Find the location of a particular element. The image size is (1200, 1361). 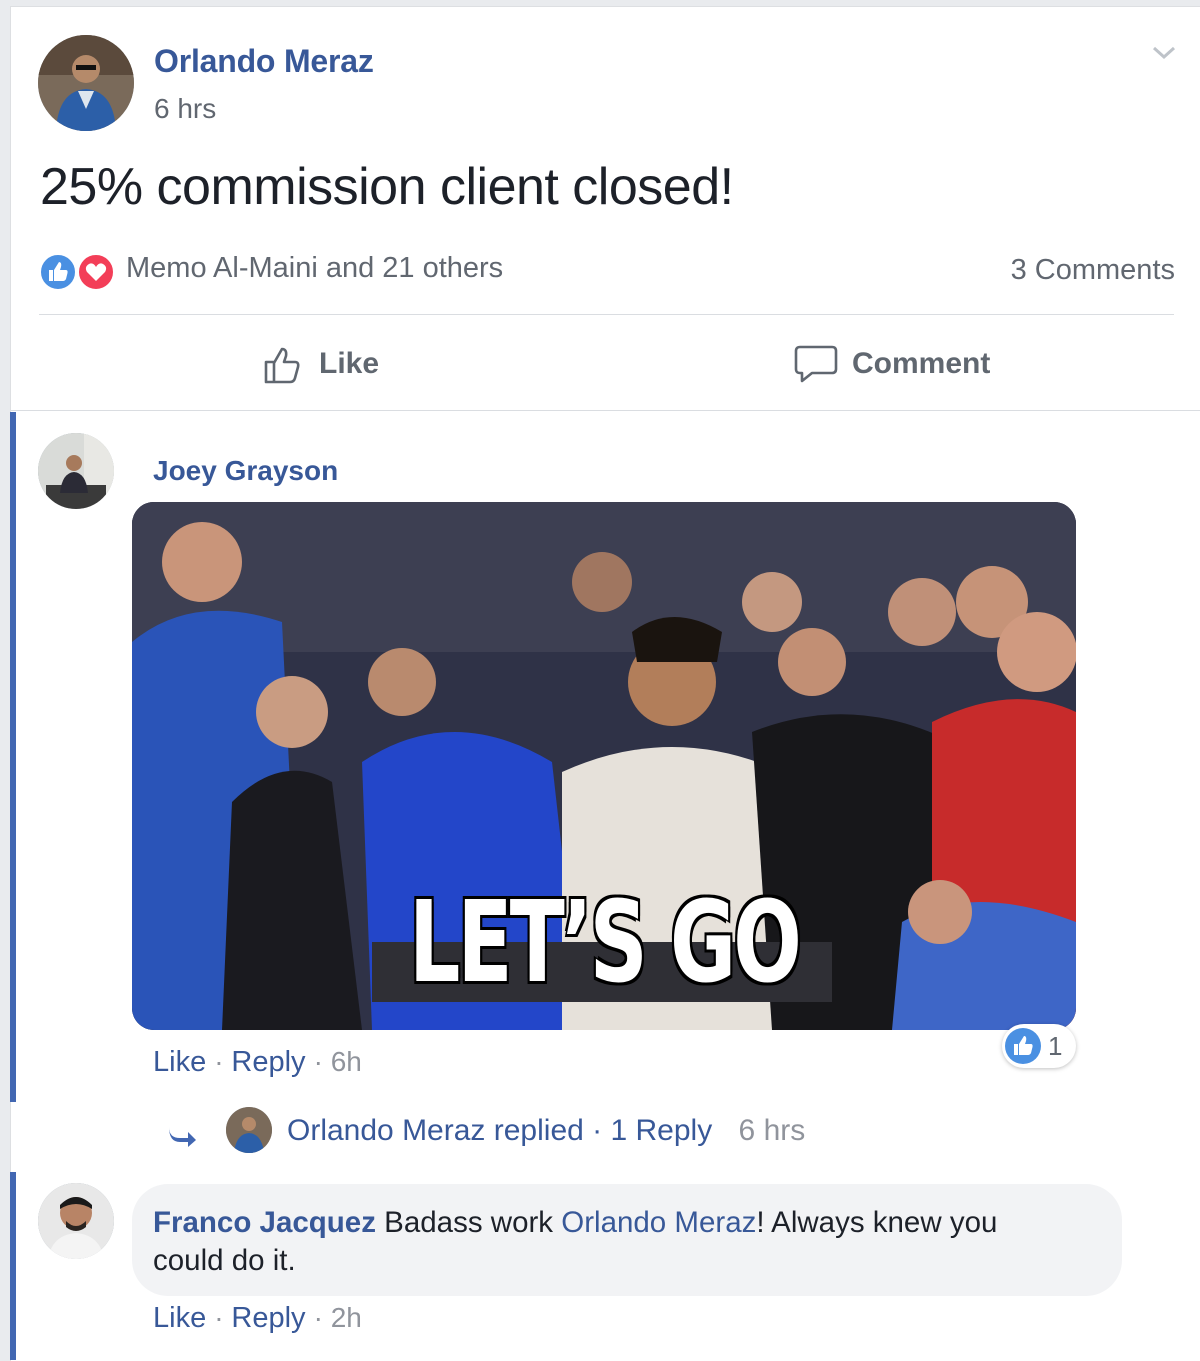

reactions-divider is located at coordinates (606, 314).